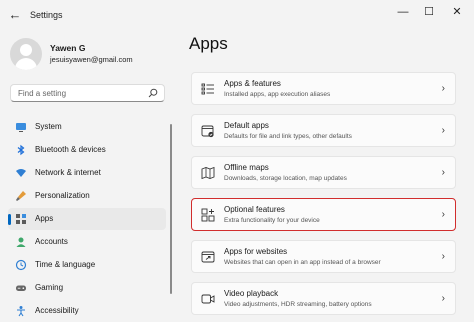 The height and width of the screenshot is (322, 474). What do you see at coordinates (65, 264) in the screenshot?
I see `sidebar-item-label: Time & language` at bounding box center [65, 264].